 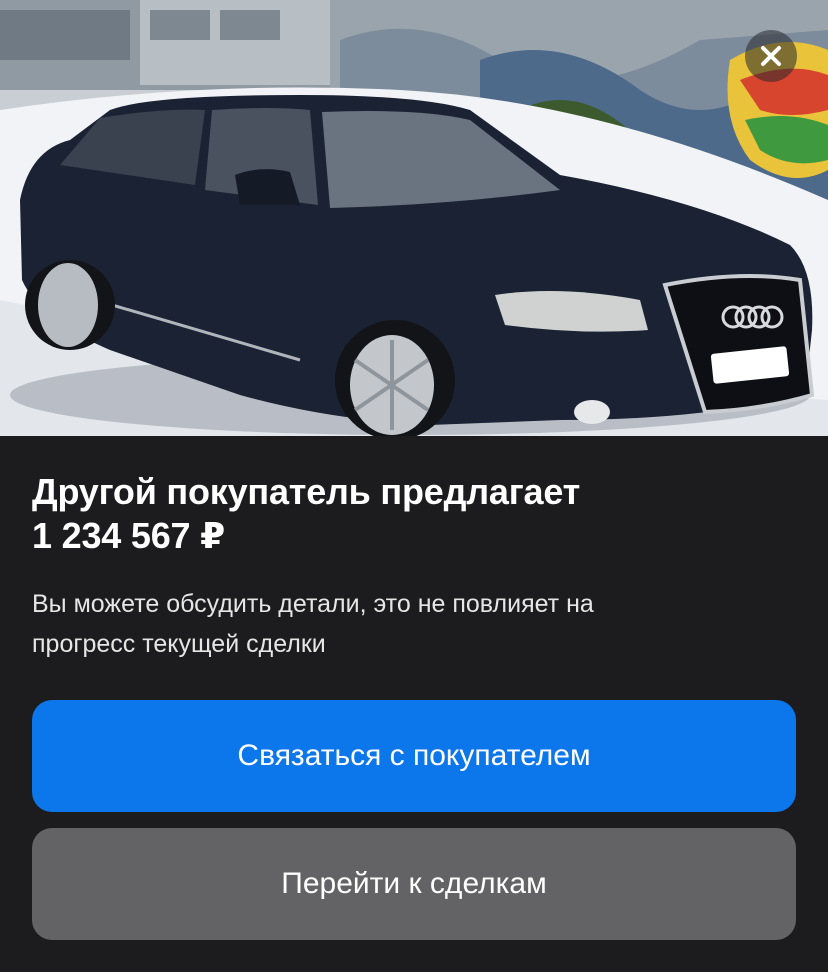 I want to click on close-button, so click(x=771, y=56).